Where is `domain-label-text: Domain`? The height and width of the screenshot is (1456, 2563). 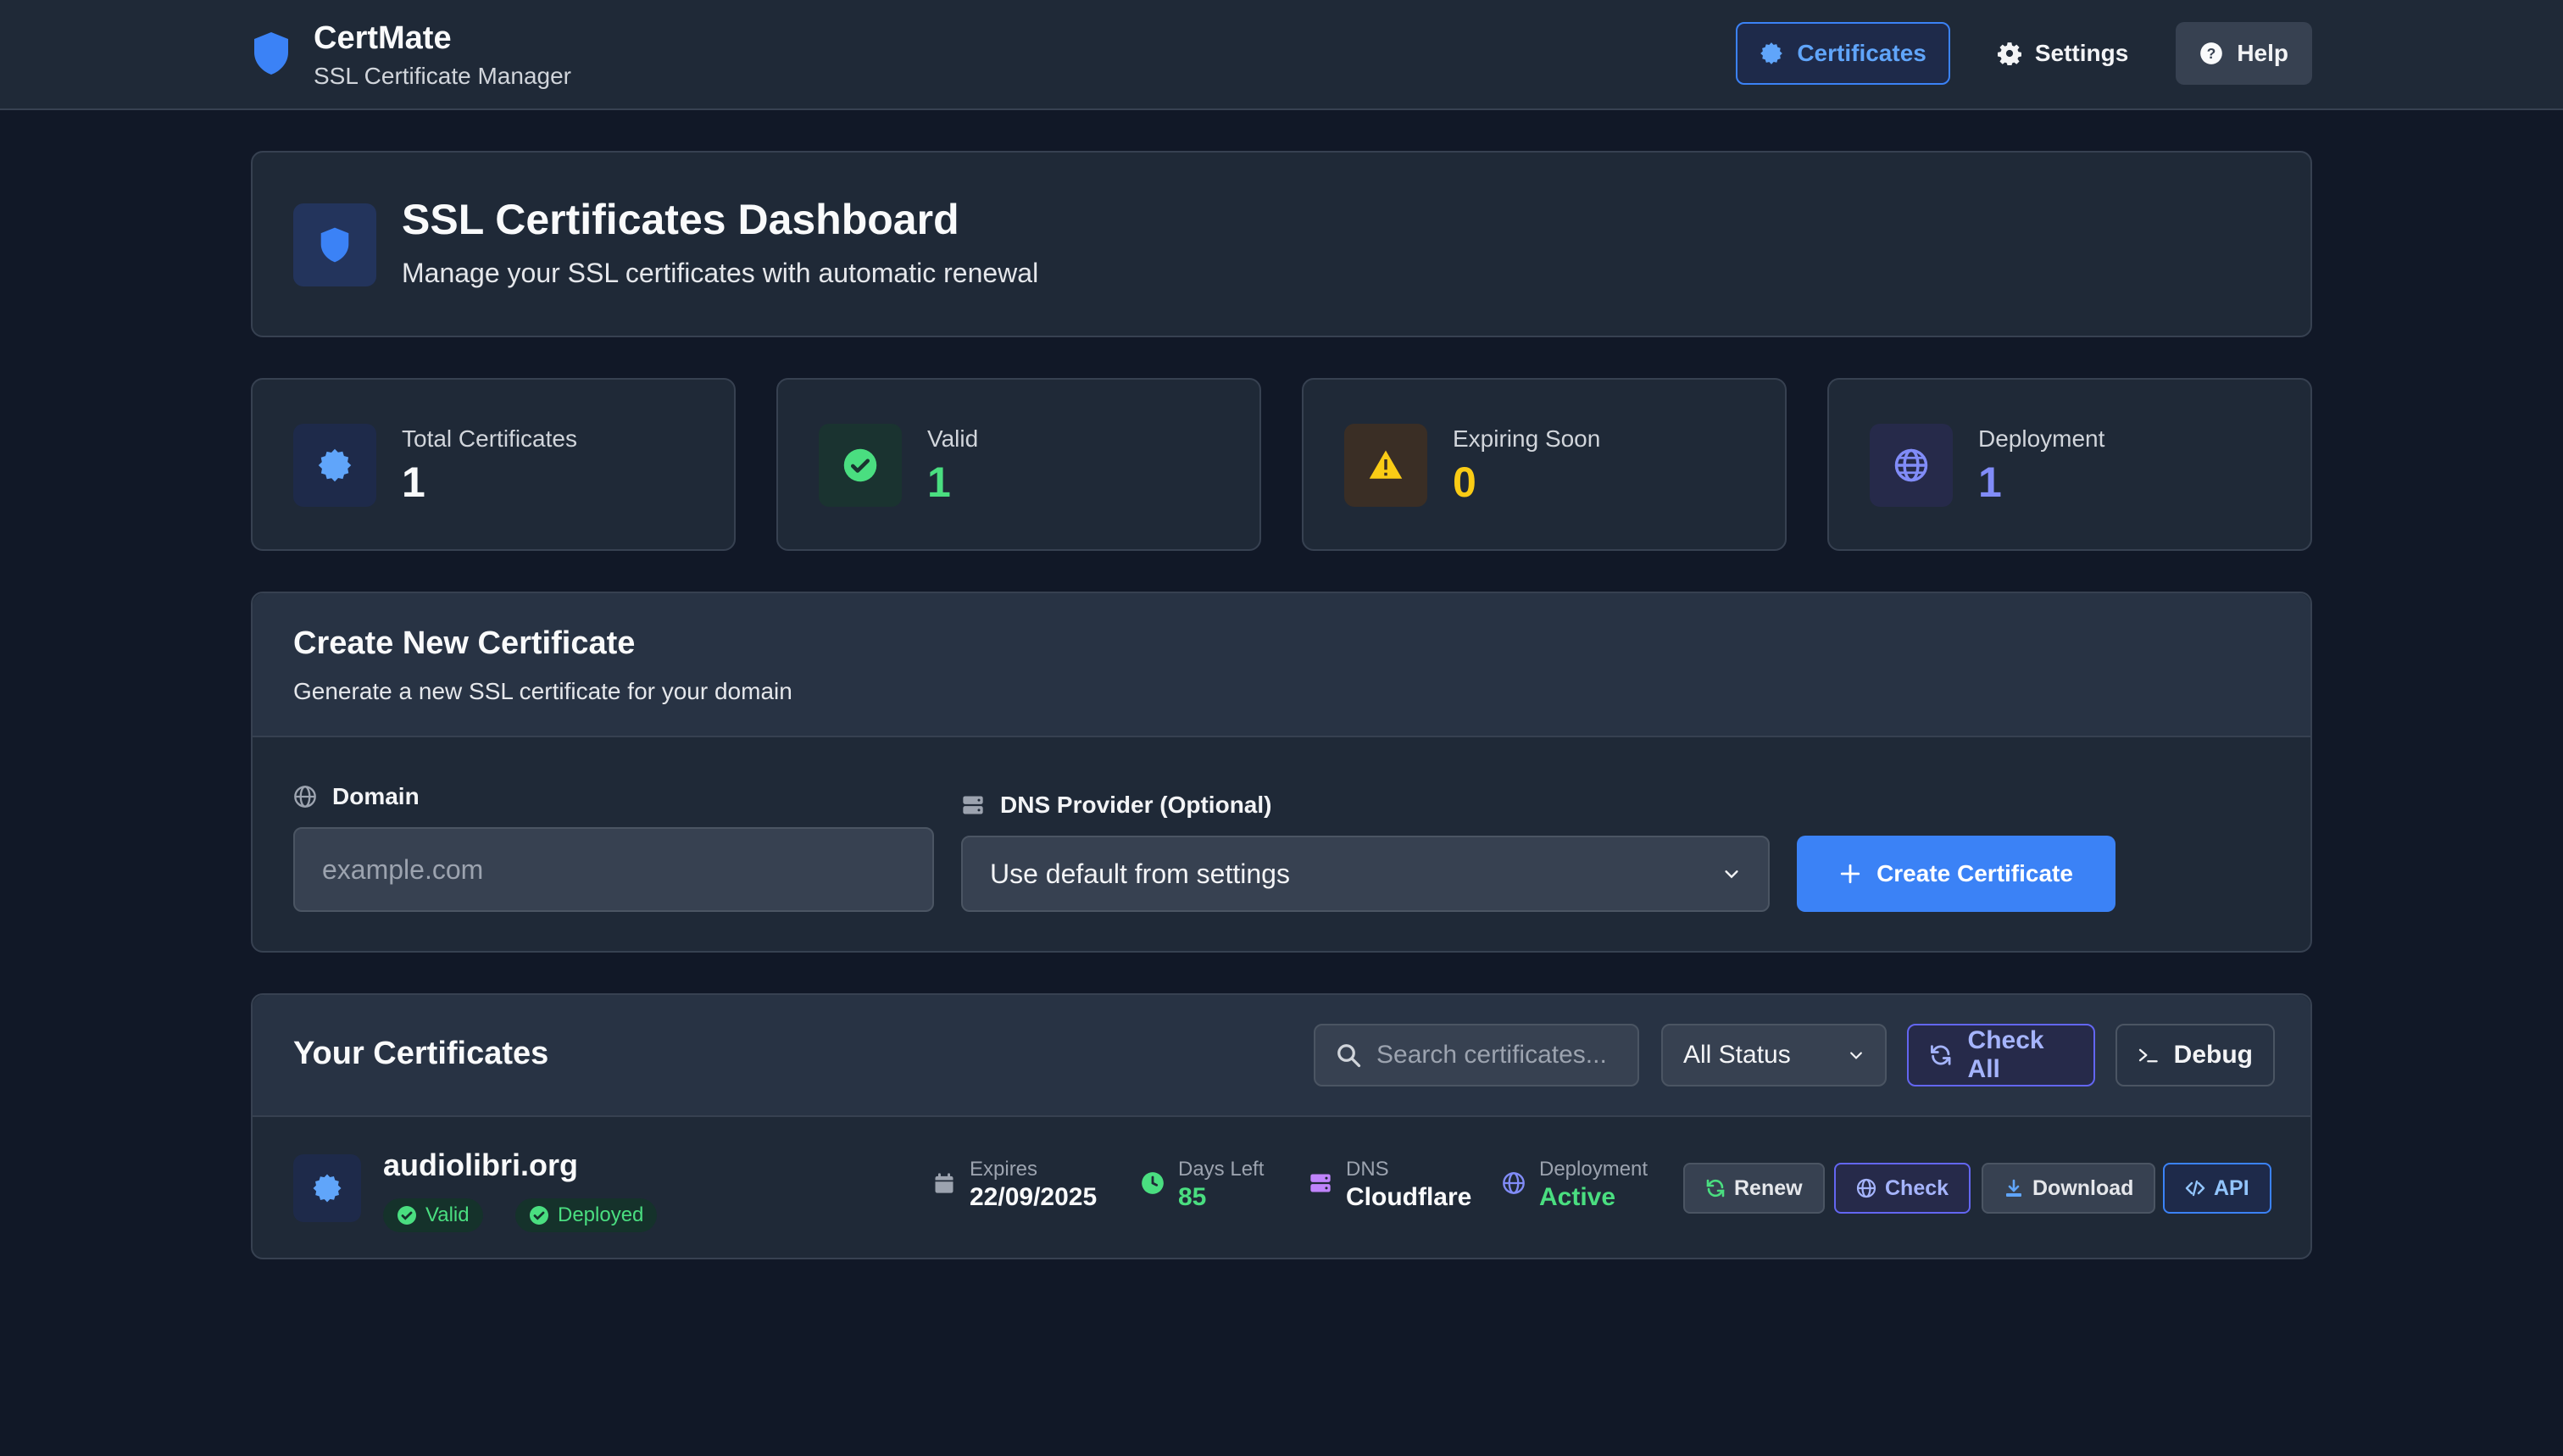
domain-label-text: Domain is located at coordinates (376, 796).